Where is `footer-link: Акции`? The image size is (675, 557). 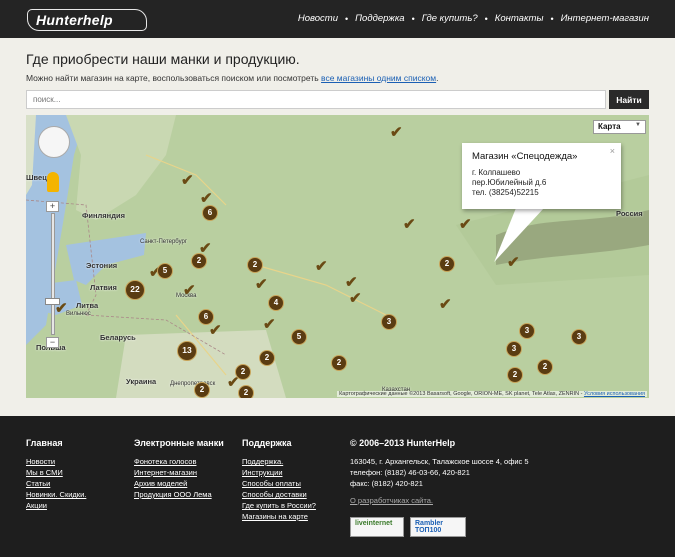 footer-link: Акции is located at coordinates (56, 505).